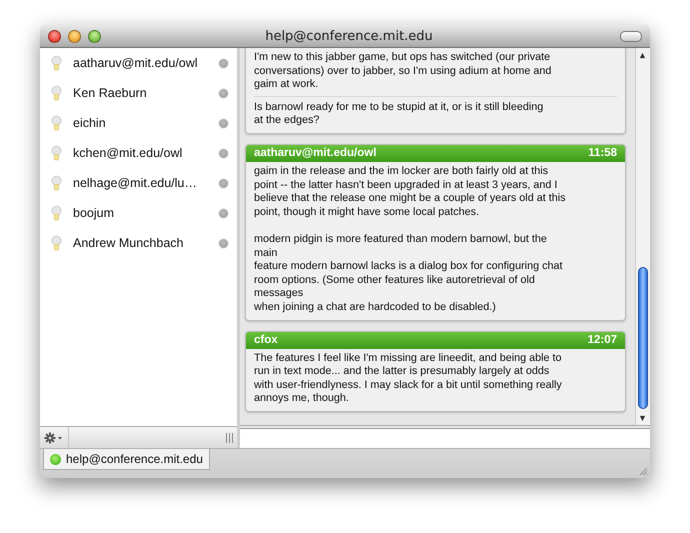  I want to click on sender-name: cfox, so click(266, 340).